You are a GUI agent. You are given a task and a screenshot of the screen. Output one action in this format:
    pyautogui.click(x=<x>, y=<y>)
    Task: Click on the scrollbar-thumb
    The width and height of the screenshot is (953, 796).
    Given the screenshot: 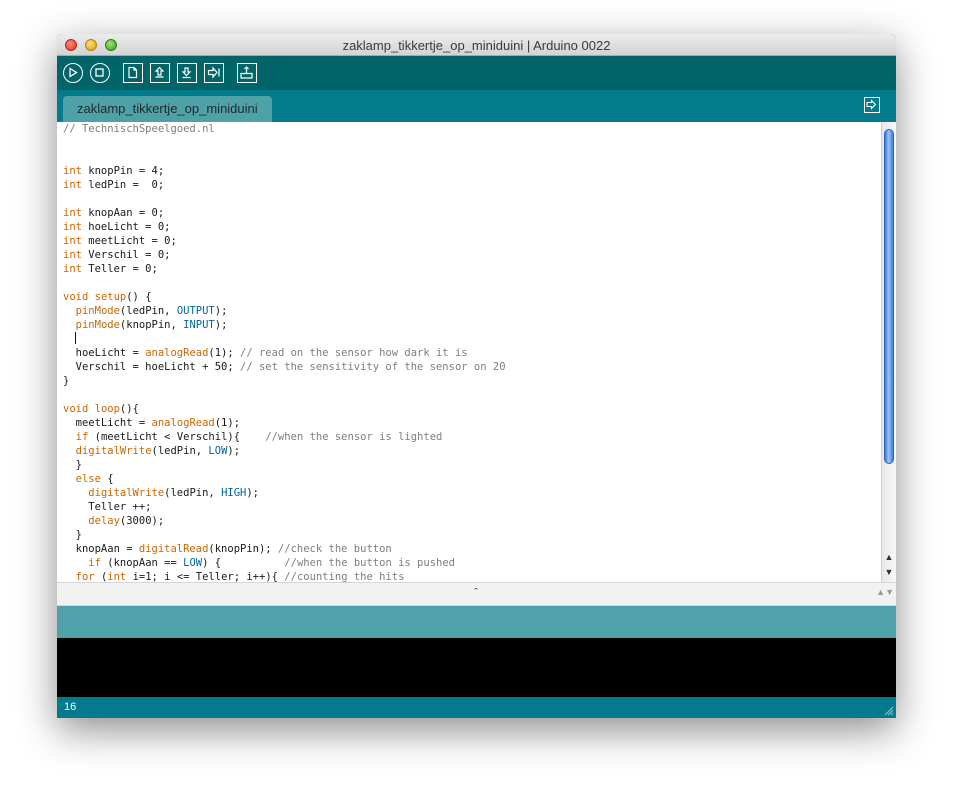 What is the action you would take?
    pyautogui.click(x=889, y=296)
    